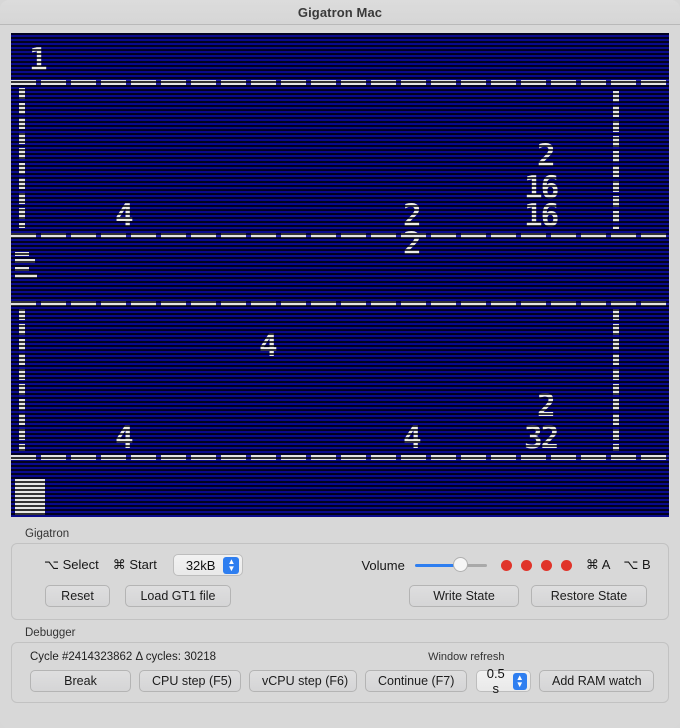  What do you see at coordinates (596, 681) in the screenshot?
I see `add-ram-watch-button: Add RAM watch` at bounding box center [596, 681].